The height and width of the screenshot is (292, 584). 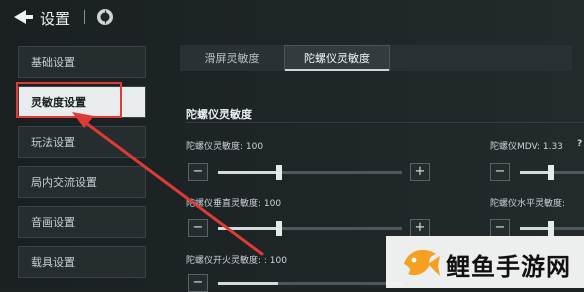 I want to click on gyro-fire-slider, so click(x=310, y=283).